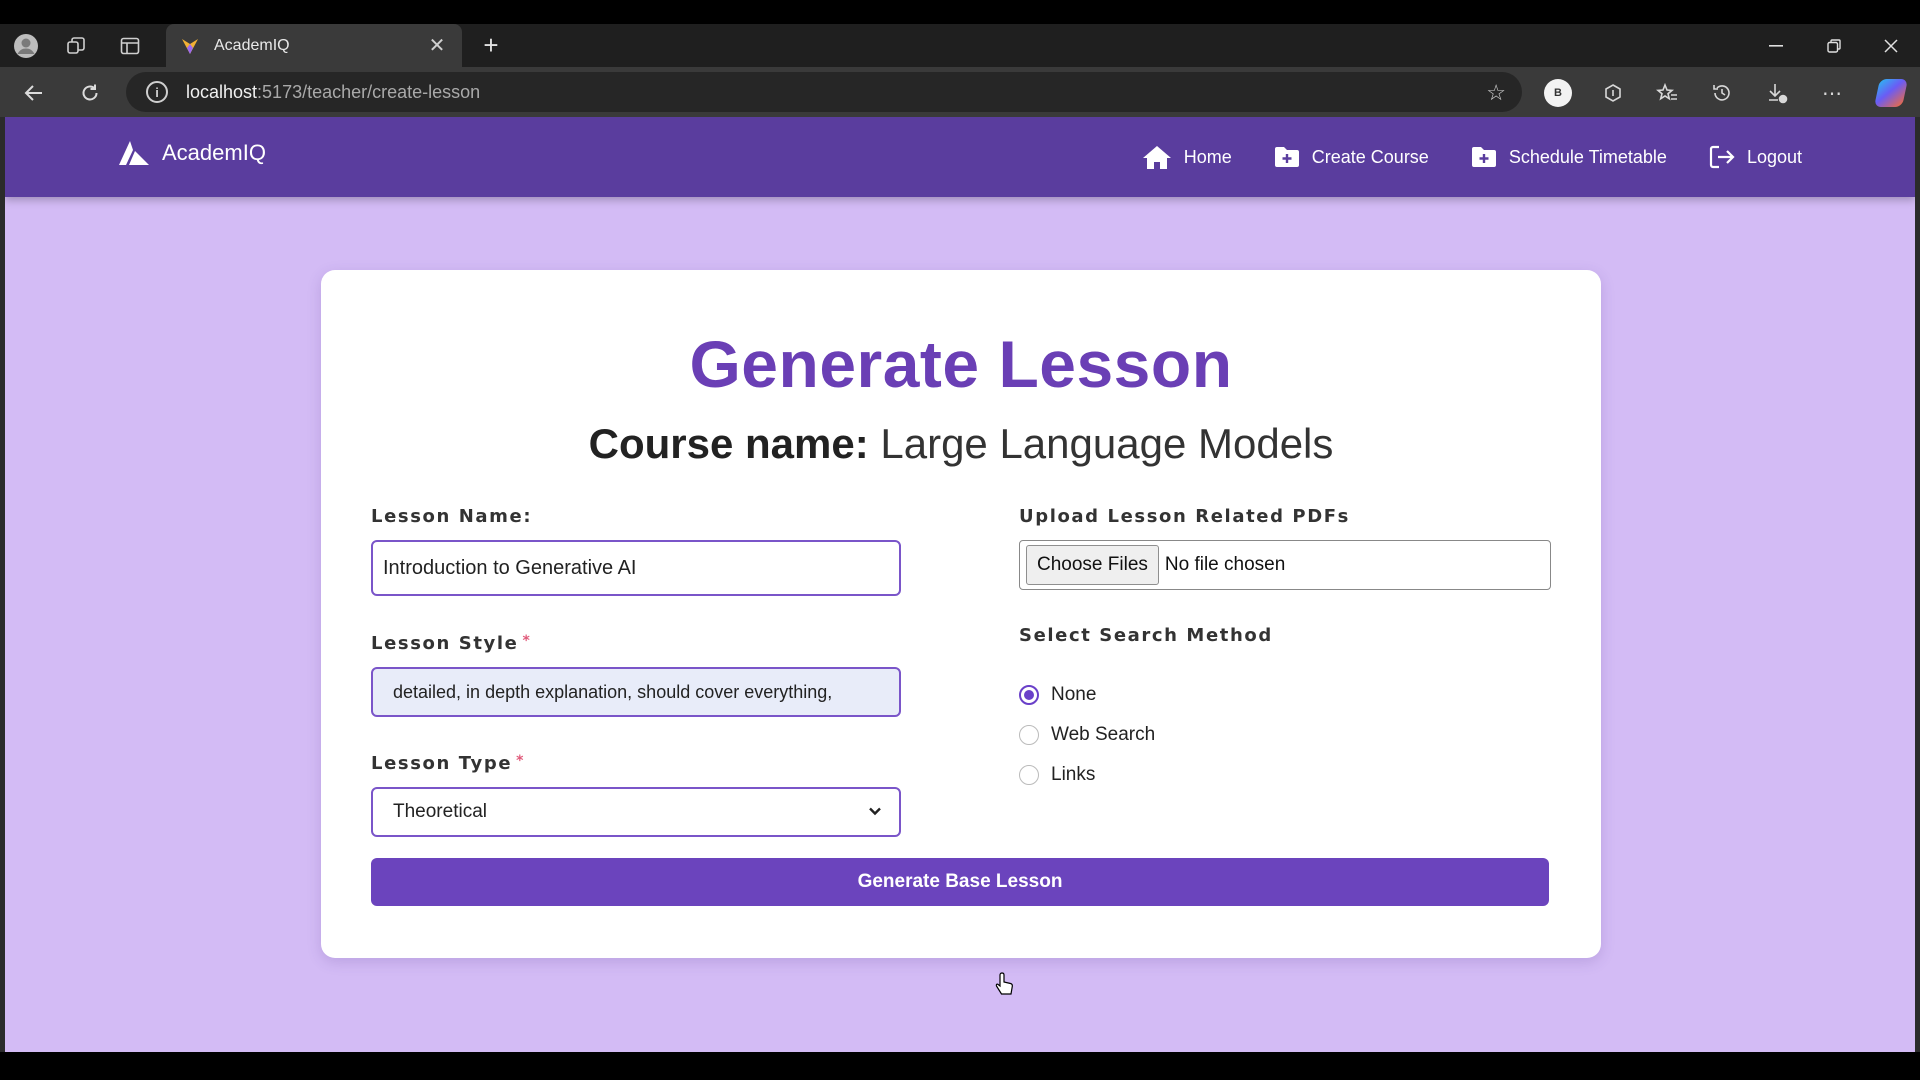  Describe the element at coordinates (90, 93) in the screenshot. I see `reload-icon` at that location.